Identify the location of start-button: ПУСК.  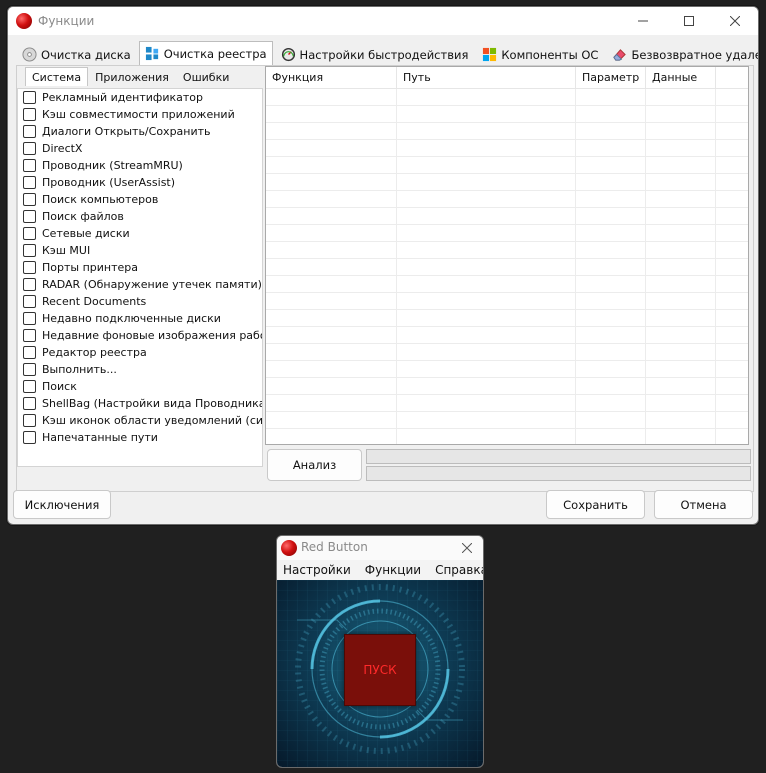
(380, 670).